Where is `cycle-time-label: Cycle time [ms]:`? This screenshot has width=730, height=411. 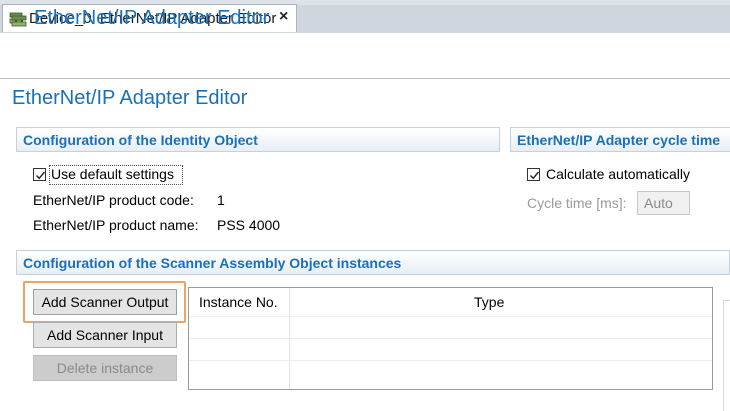
cycle-time-label: Cycle time [ms]: is located at coordinates (577, 203).